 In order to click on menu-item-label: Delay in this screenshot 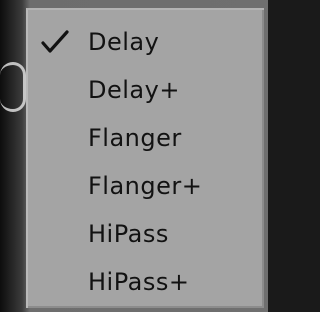, I will do `click(124, 42)`.